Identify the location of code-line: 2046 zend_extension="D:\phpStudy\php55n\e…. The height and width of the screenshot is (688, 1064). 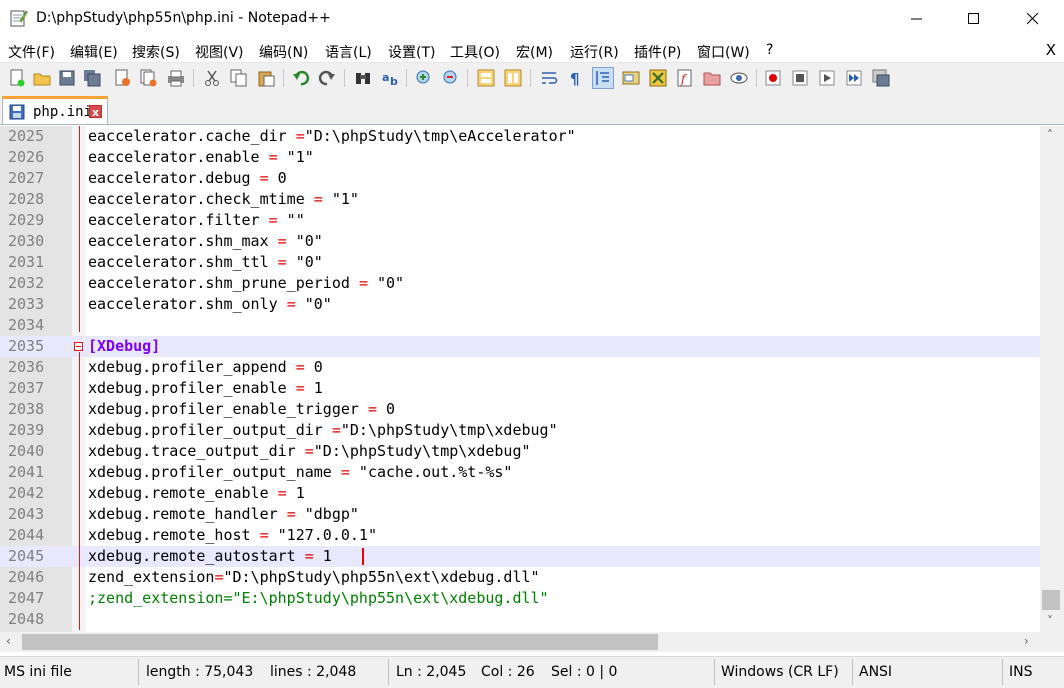
(520, 577).